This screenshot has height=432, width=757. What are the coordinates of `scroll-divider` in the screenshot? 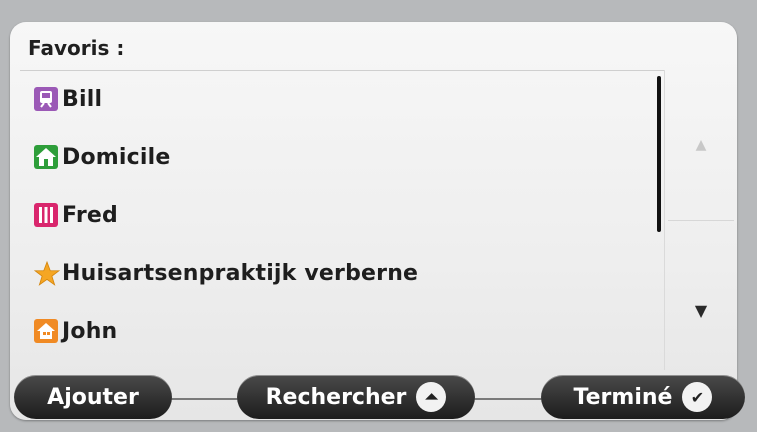 It's located at (664, 220).